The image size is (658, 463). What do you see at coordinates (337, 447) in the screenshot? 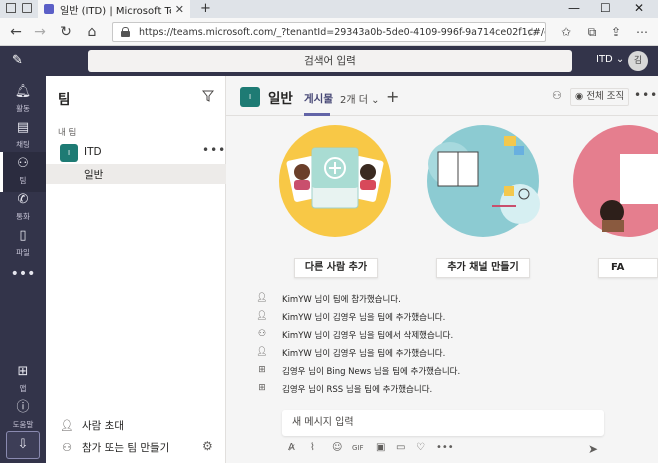
I see `emoji-icon: ☺` at bounding box center [337, 447].